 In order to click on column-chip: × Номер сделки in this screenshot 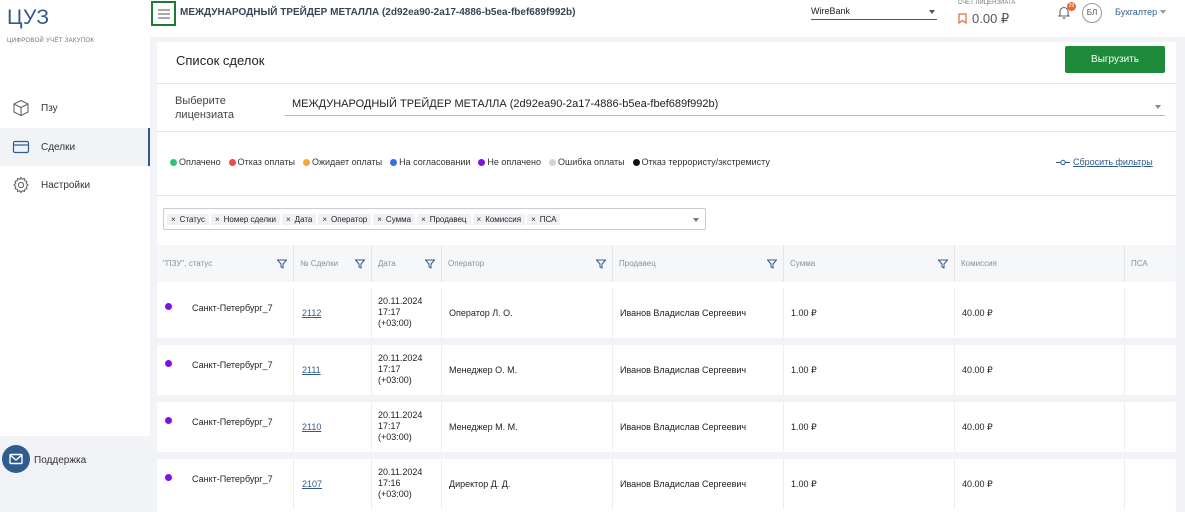, I will do `click(245, 219)`.